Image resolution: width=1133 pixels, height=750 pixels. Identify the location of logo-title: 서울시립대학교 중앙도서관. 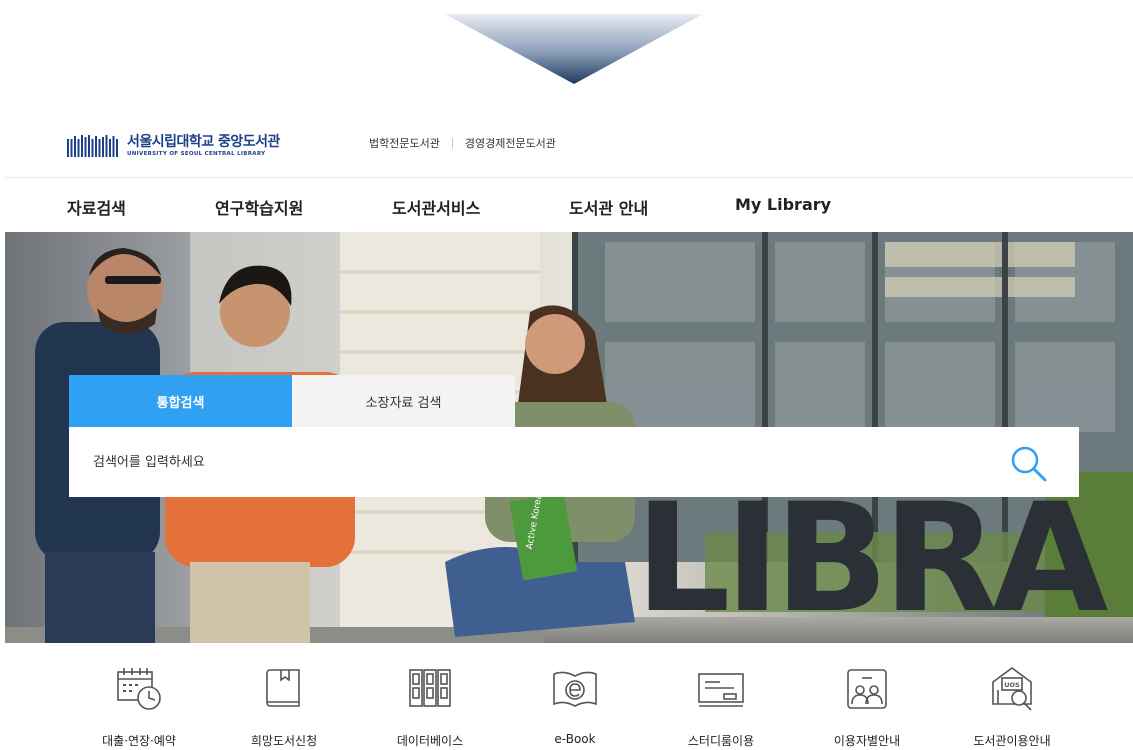
(203, 142).